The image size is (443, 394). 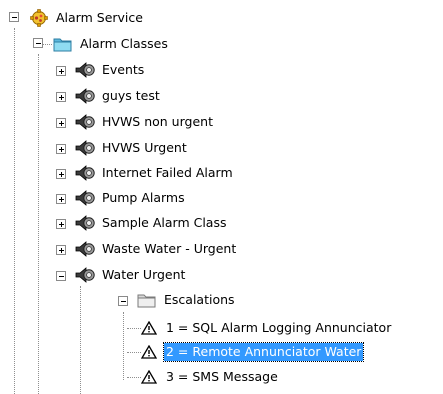 I want to click on tree-node-label: Water Urgent, so click(x=144, y=274).